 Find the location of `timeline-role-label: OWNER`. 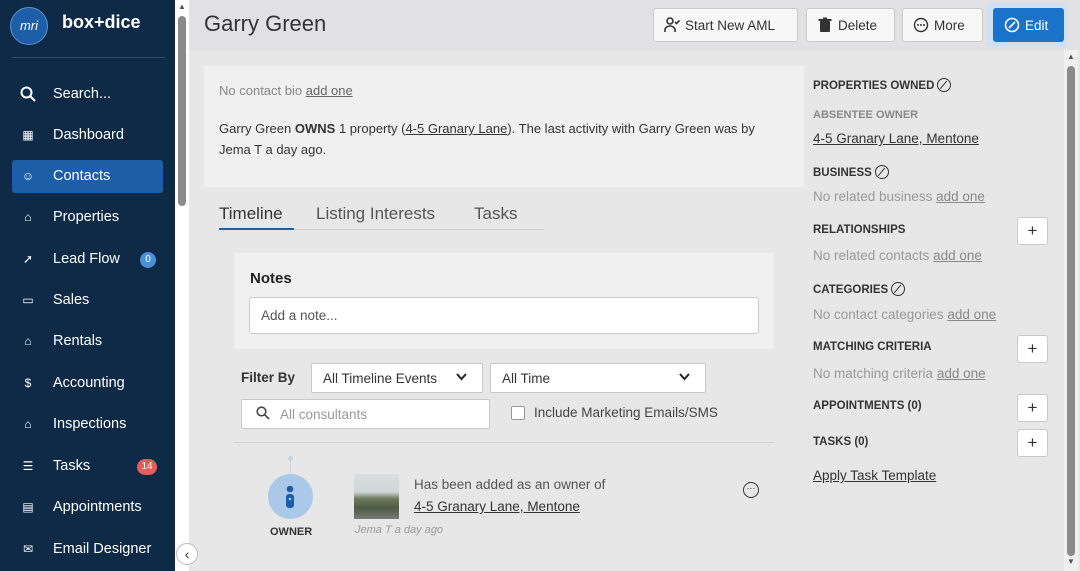

timeline-role-label: OWNER is located at coordinates (291, 532).